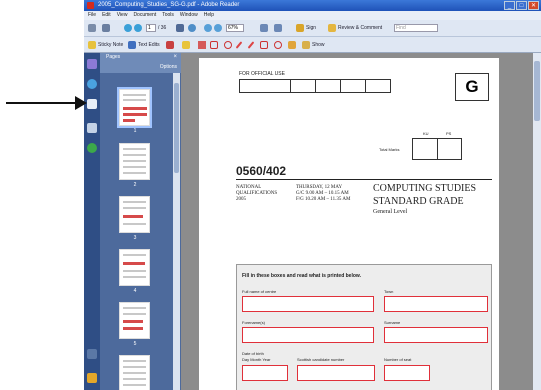  Describe the element at coordinates (259, 291) in the screenshot. I see `centre-name-label: Full name of centre` at that location.